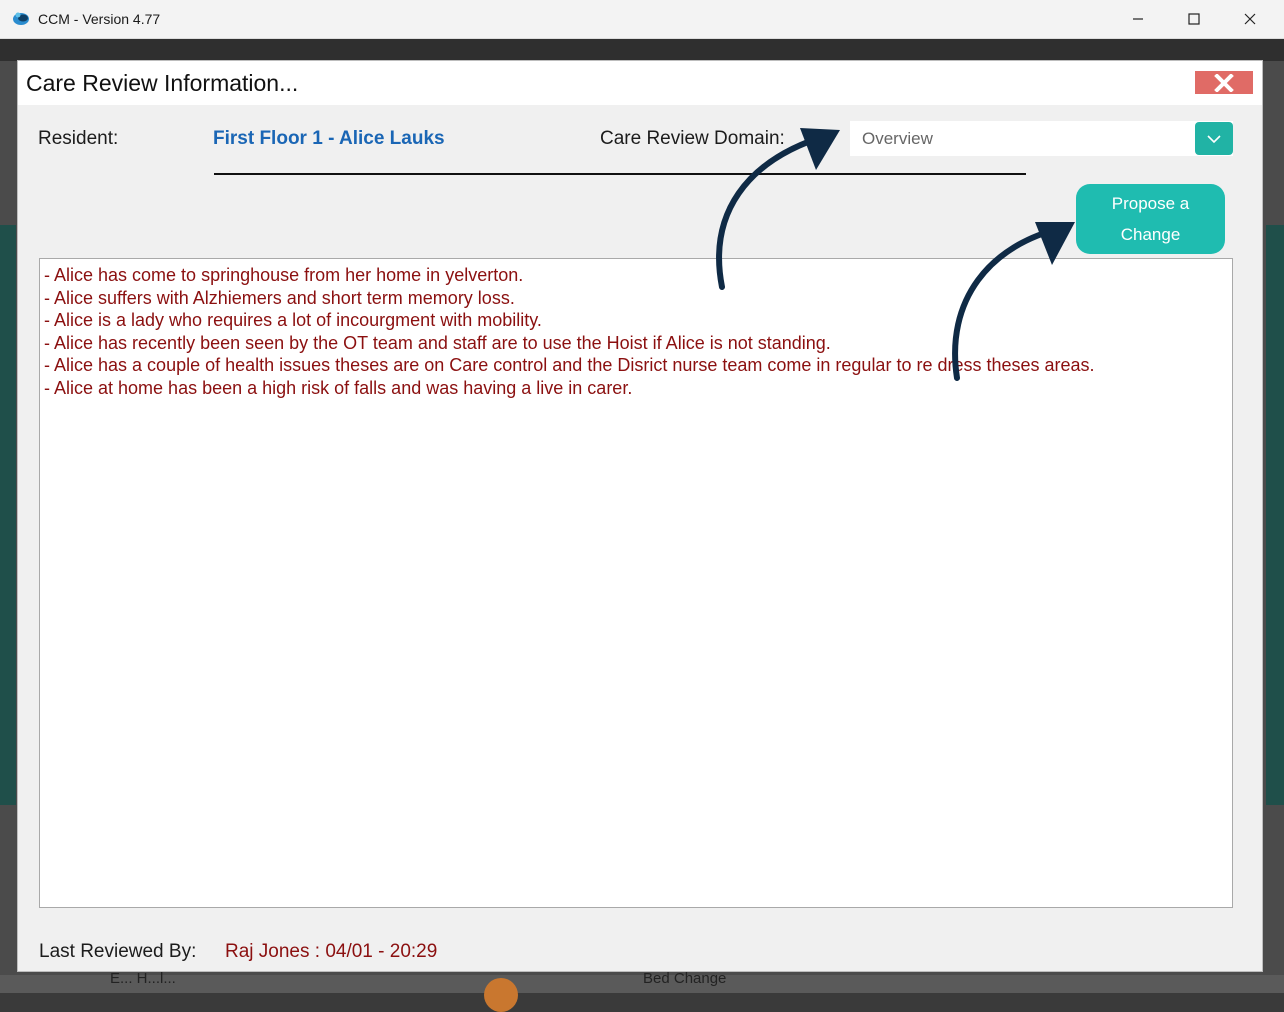 This screenshot has height=1012, width=1284. What do you see at coordinates (8, 515) in the screenshot?
I see `app-background-panel-left` at bounding box center [8, 515].